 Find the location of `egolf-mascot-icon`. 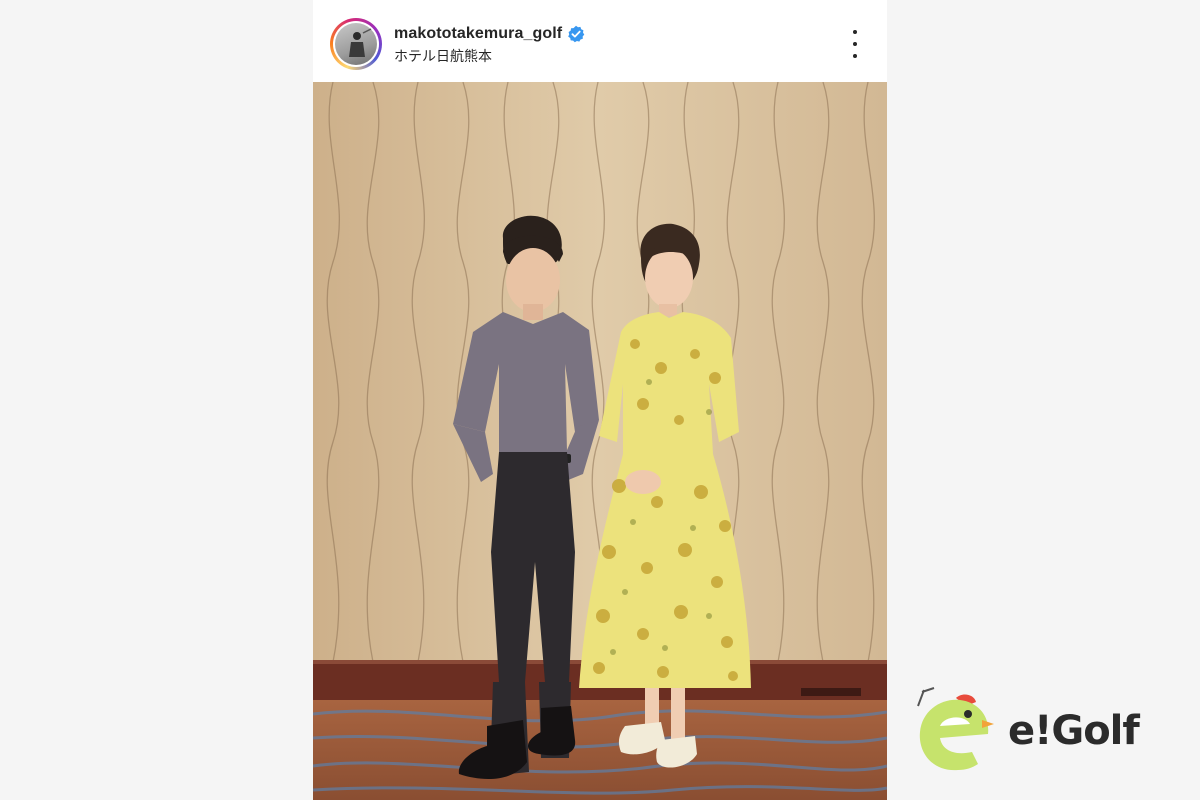

egolf-mascot-icon is located at coordinates (955, 729).